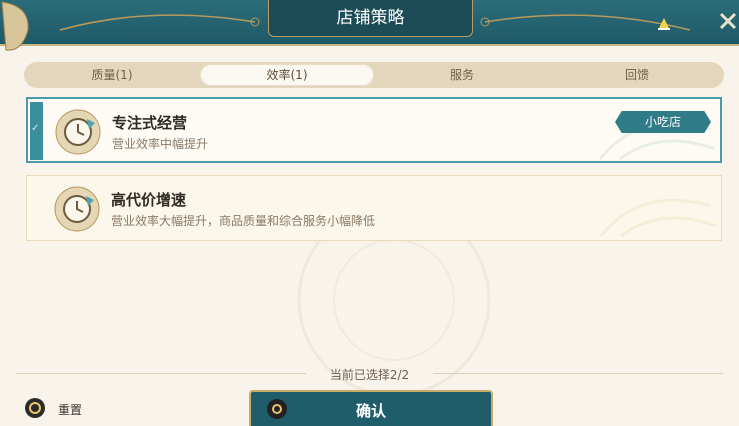  What do you see at coordinates (370, 18) in the screenshot?
I see `page-title: 店铺策略` at bounding box center [370, 18].